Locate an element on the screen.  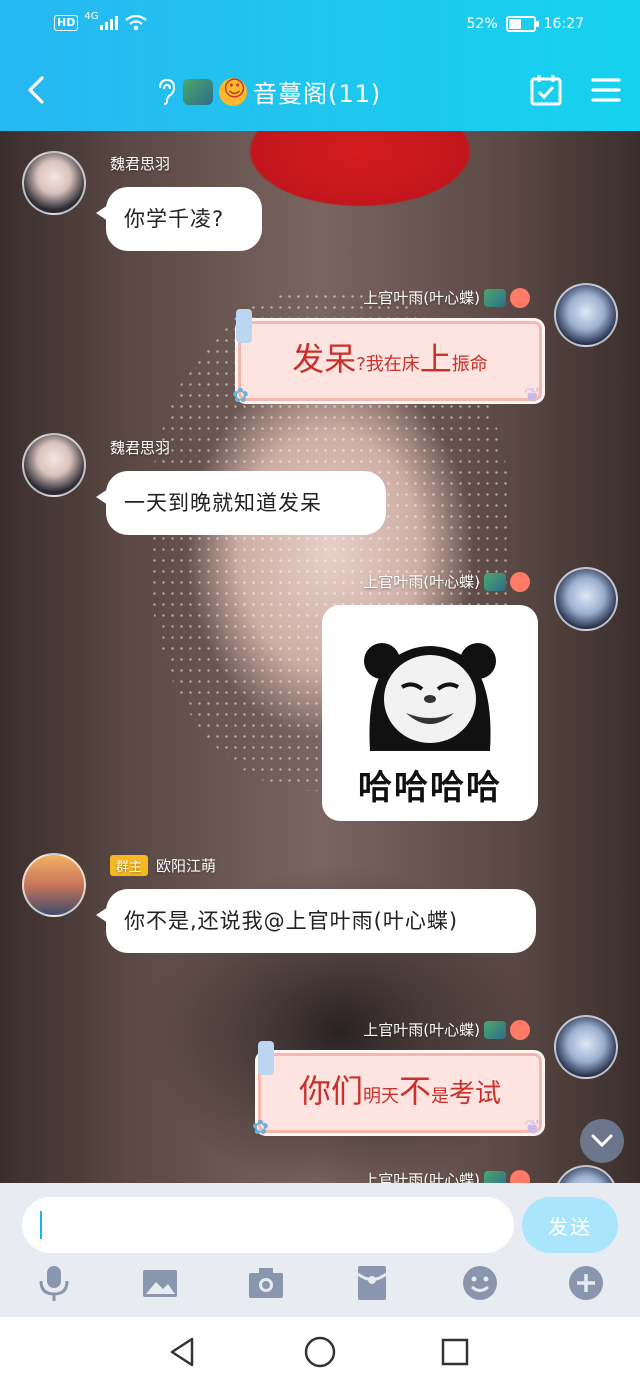
nav-home-icon is located at coordinates (320, 1352).